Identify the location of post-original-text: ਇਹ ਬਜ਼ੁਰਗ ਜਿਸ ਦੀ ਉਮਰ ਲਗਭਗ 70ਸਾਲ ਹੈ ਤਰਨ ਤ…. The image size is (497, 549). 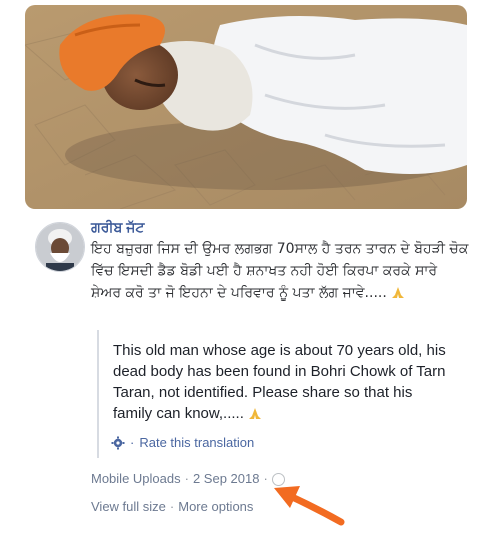
(281, 271).